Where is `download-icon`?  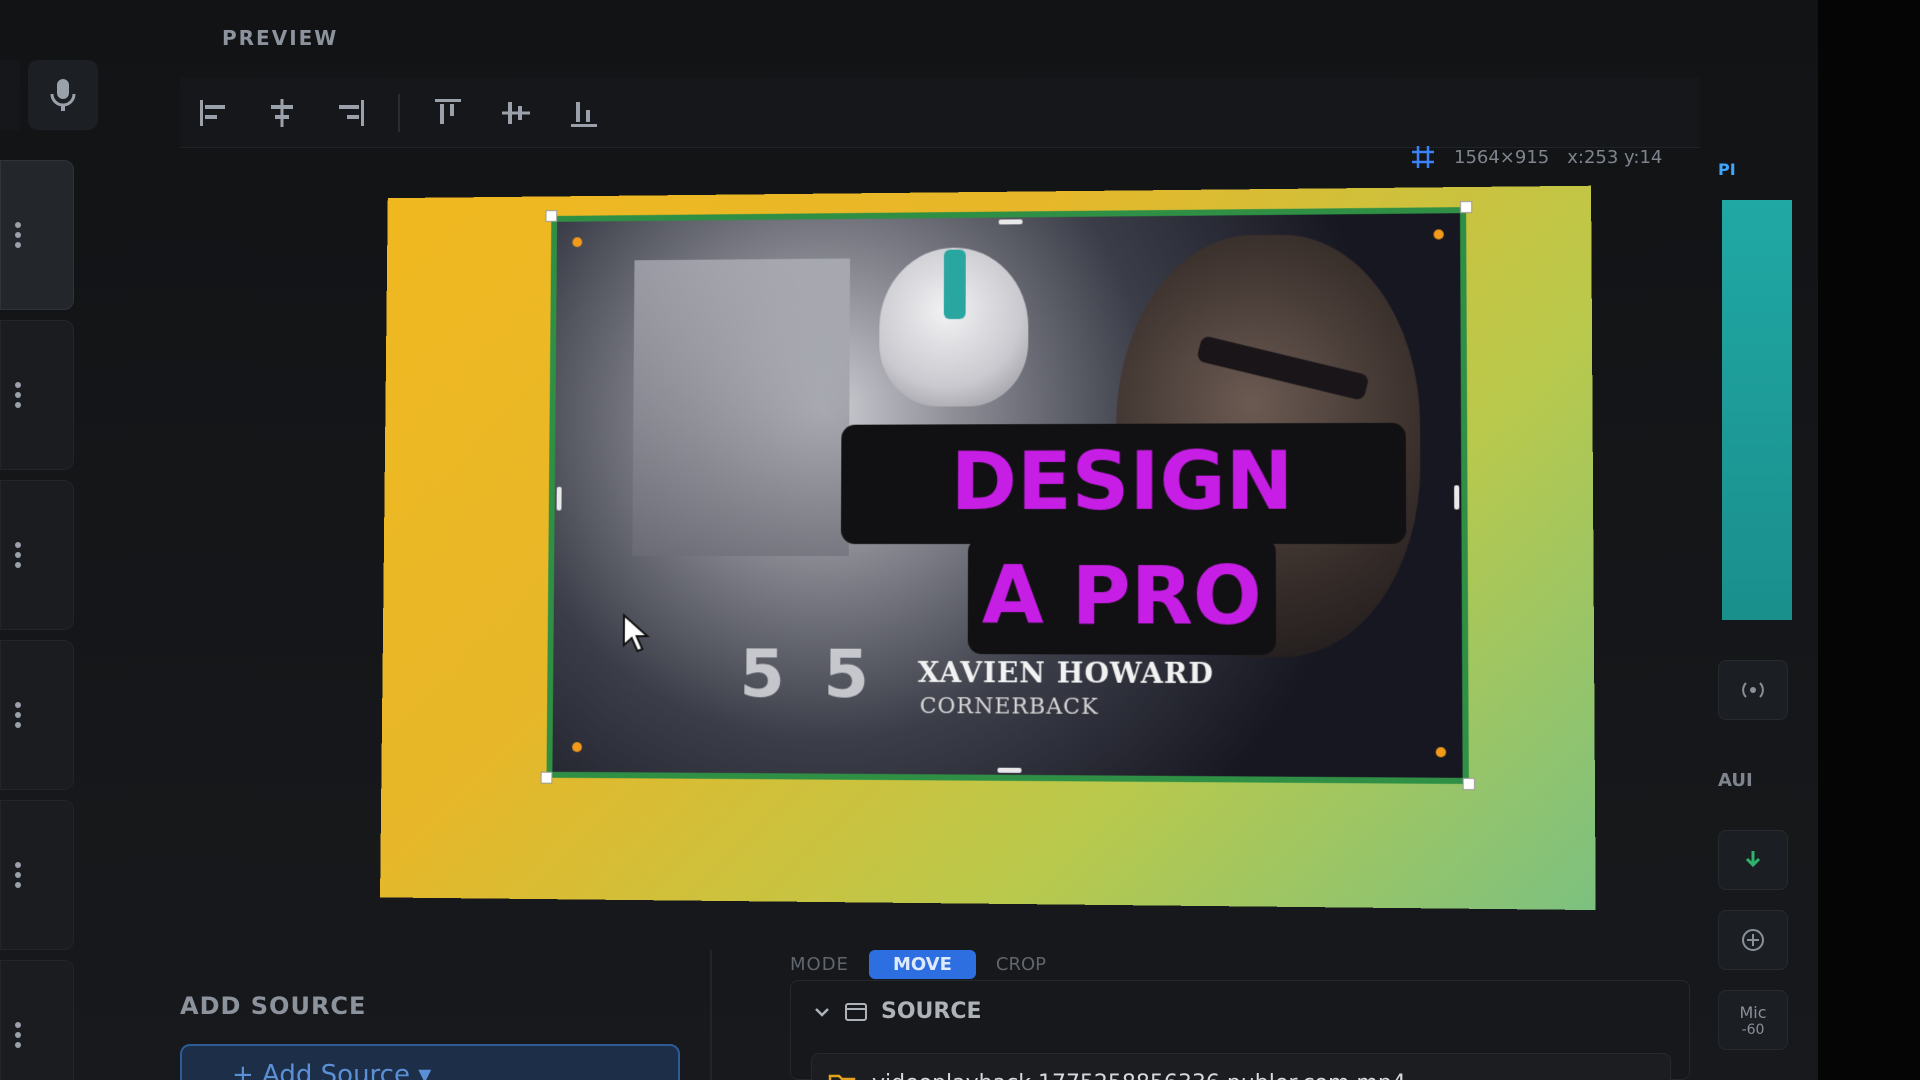 download-icon is located at coordinates (1753, 860).